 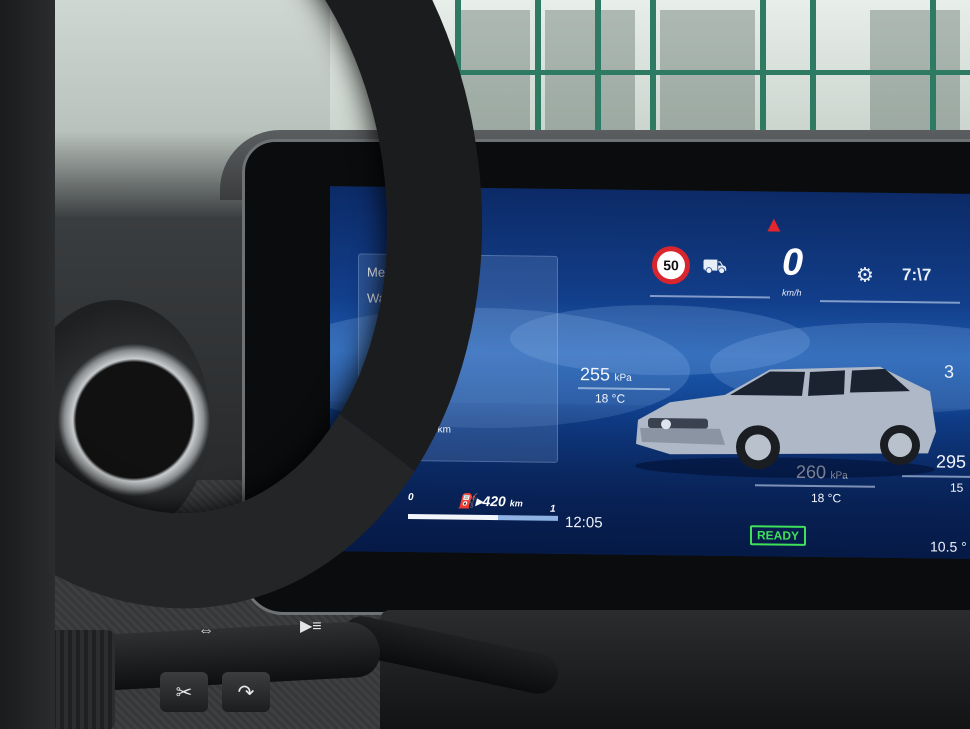 I want to click on tire-pressure-value: 3, so click(x=949, y=371).